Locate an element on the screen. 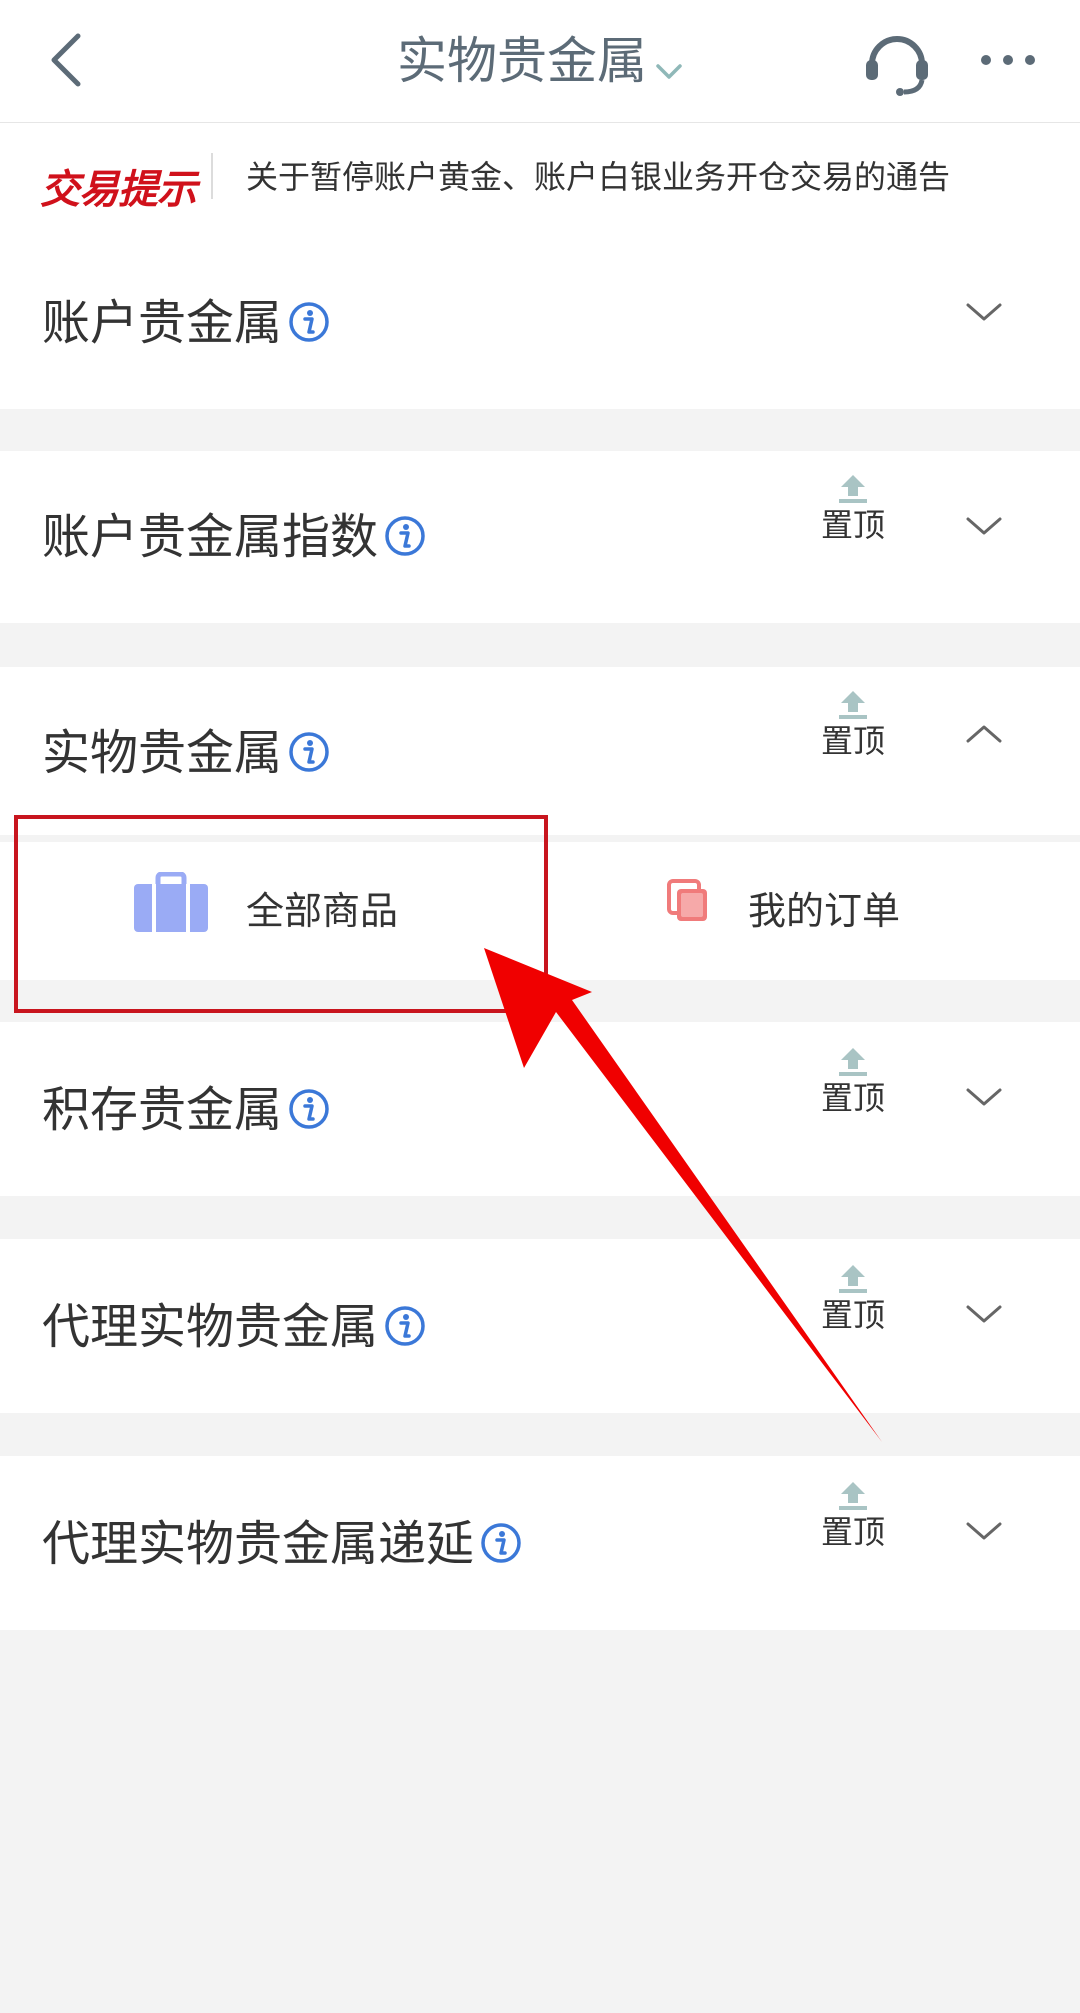 This screenshot has height=2013, width=1080. annotation-highlight-box is located at coordinates (281, 914).